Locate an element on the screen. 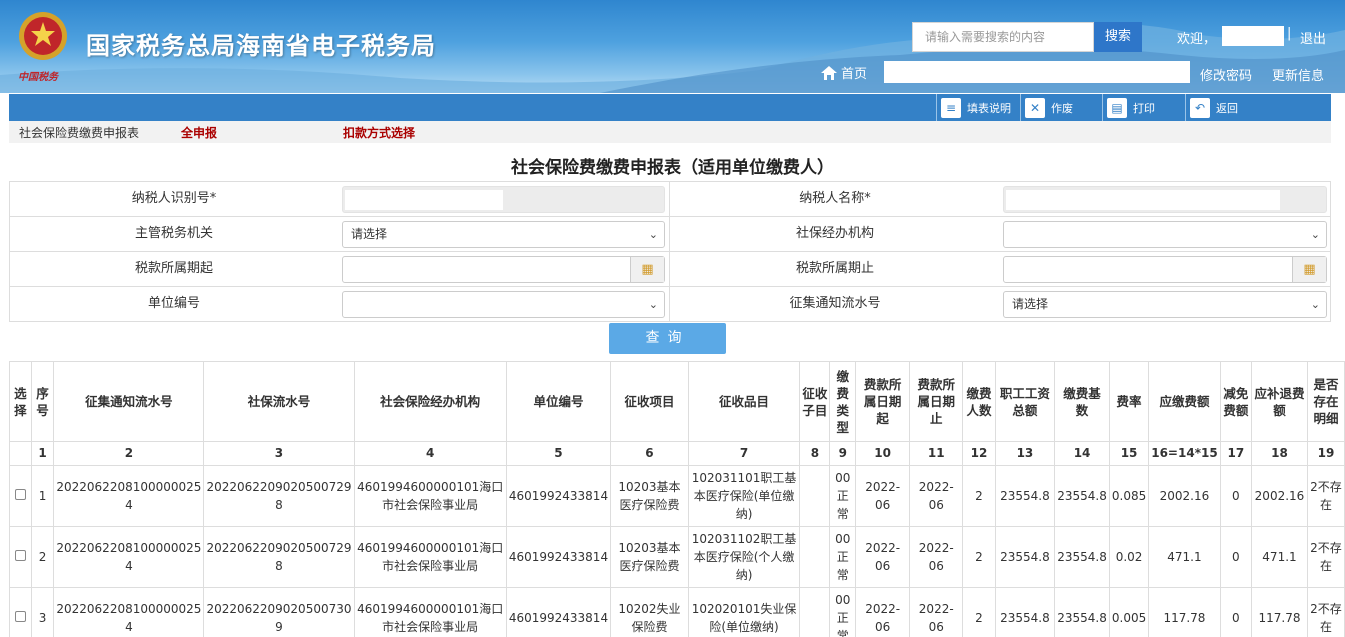  breadcrumb-box is located at coordinates (1037, 72).